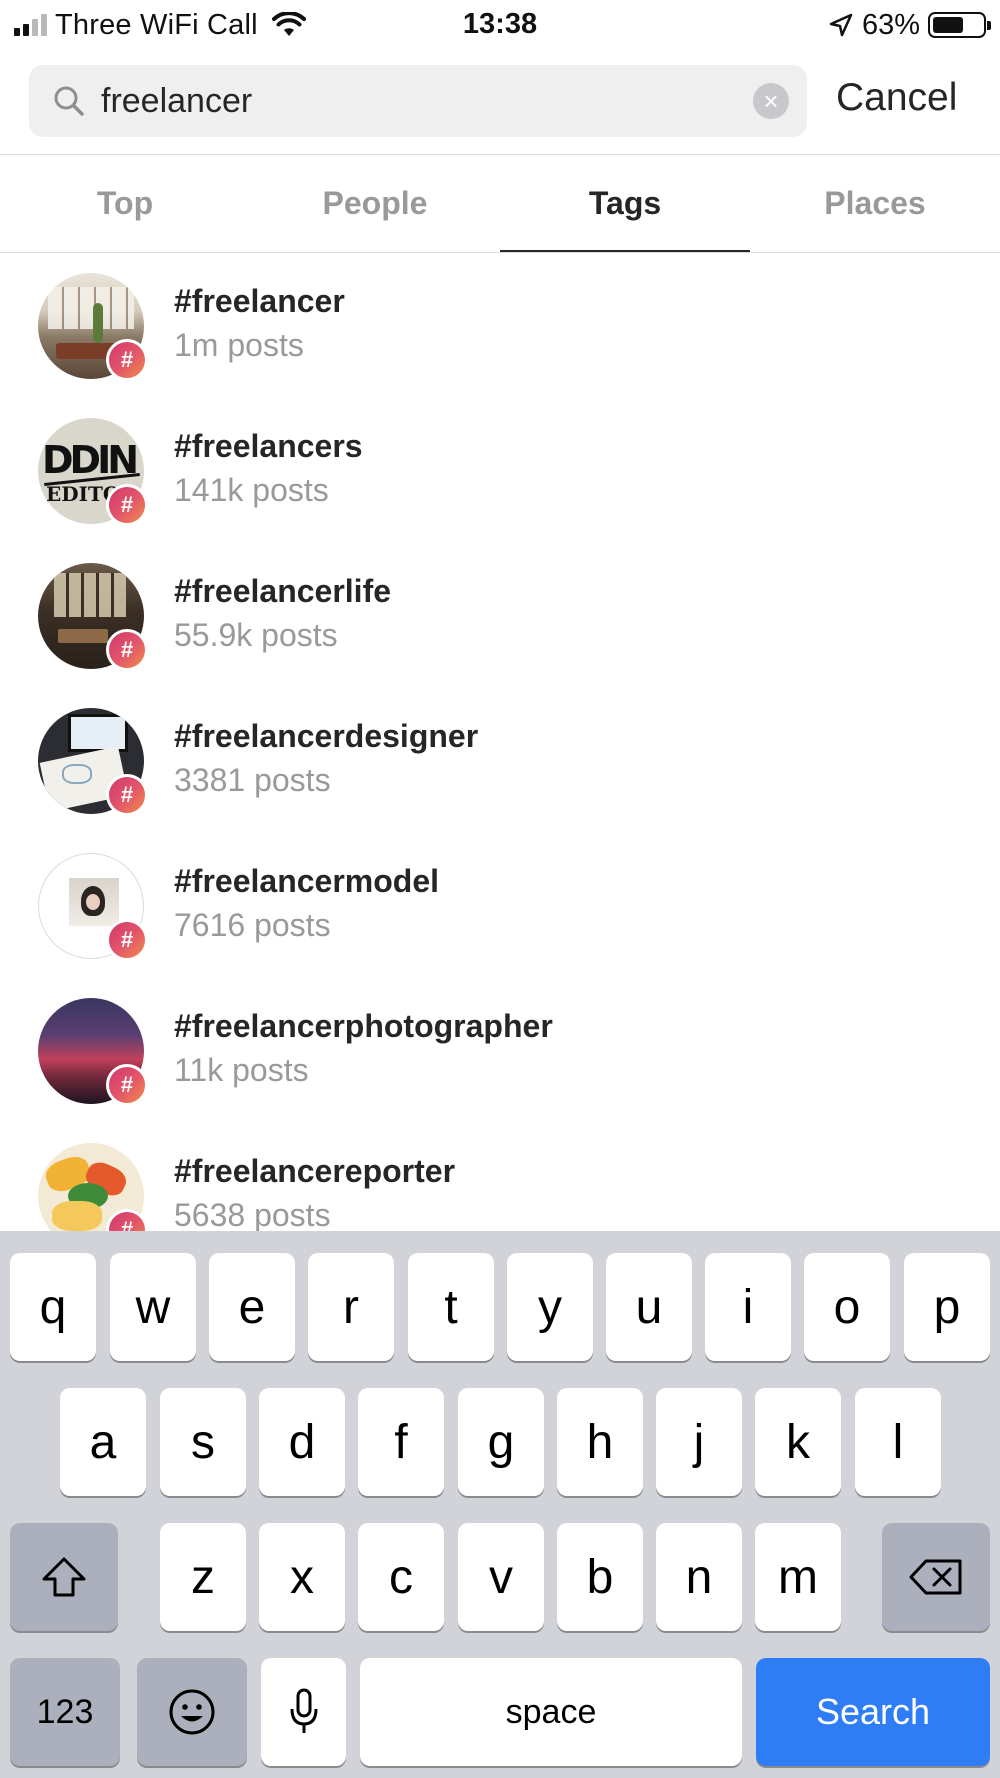  I want to click on key-u: u, so click(649, 1307).